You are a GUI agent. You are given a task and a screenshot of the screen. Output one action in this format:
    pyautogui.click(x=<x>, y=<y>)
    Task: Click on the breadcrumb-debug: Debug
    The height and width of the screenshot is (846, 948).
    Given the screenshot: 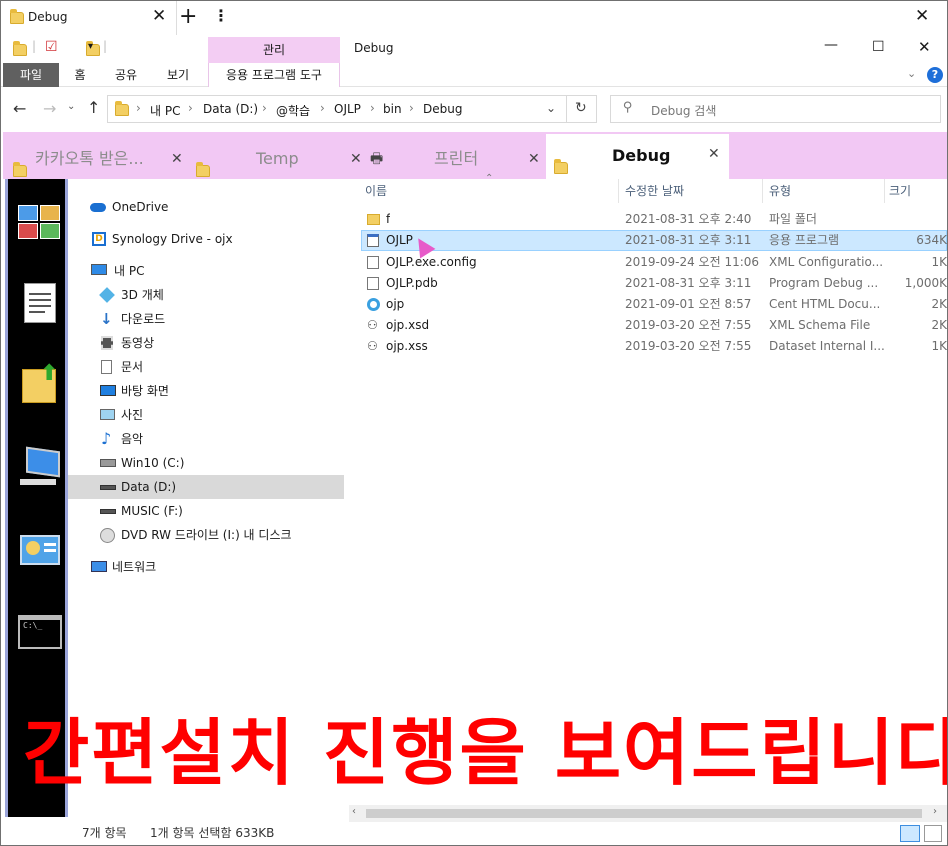 What is the action you would take?
    pyautogui.click(x=442, y=109)
    